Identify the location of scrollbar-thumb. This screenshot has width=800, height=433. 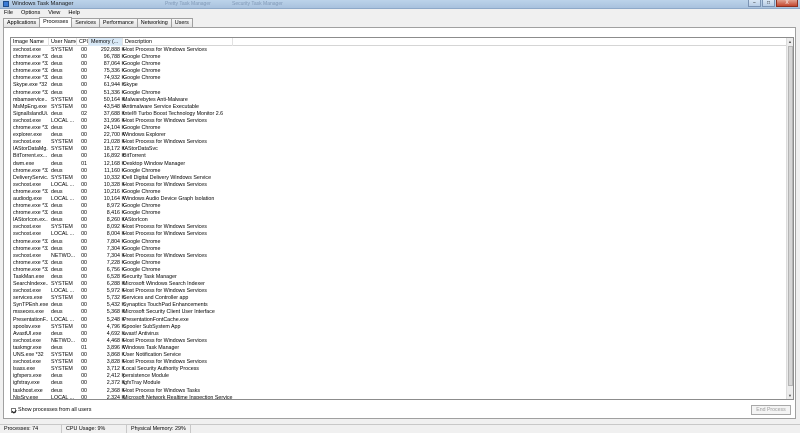
(790, 216).